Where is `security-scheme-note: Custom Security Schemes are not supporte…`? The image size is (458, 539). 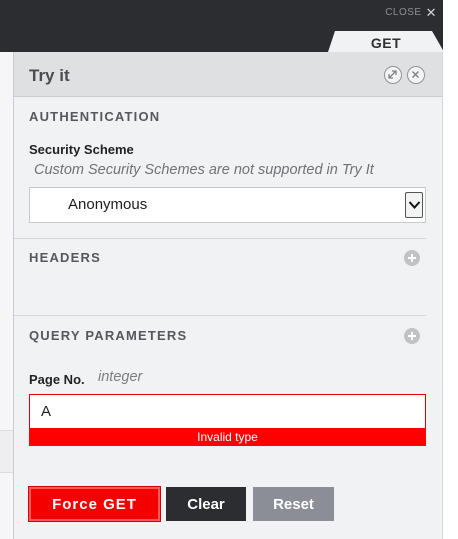 security-scheme-note: Custom Security Schemes are not supporte… is located at coordinates (204, 170).